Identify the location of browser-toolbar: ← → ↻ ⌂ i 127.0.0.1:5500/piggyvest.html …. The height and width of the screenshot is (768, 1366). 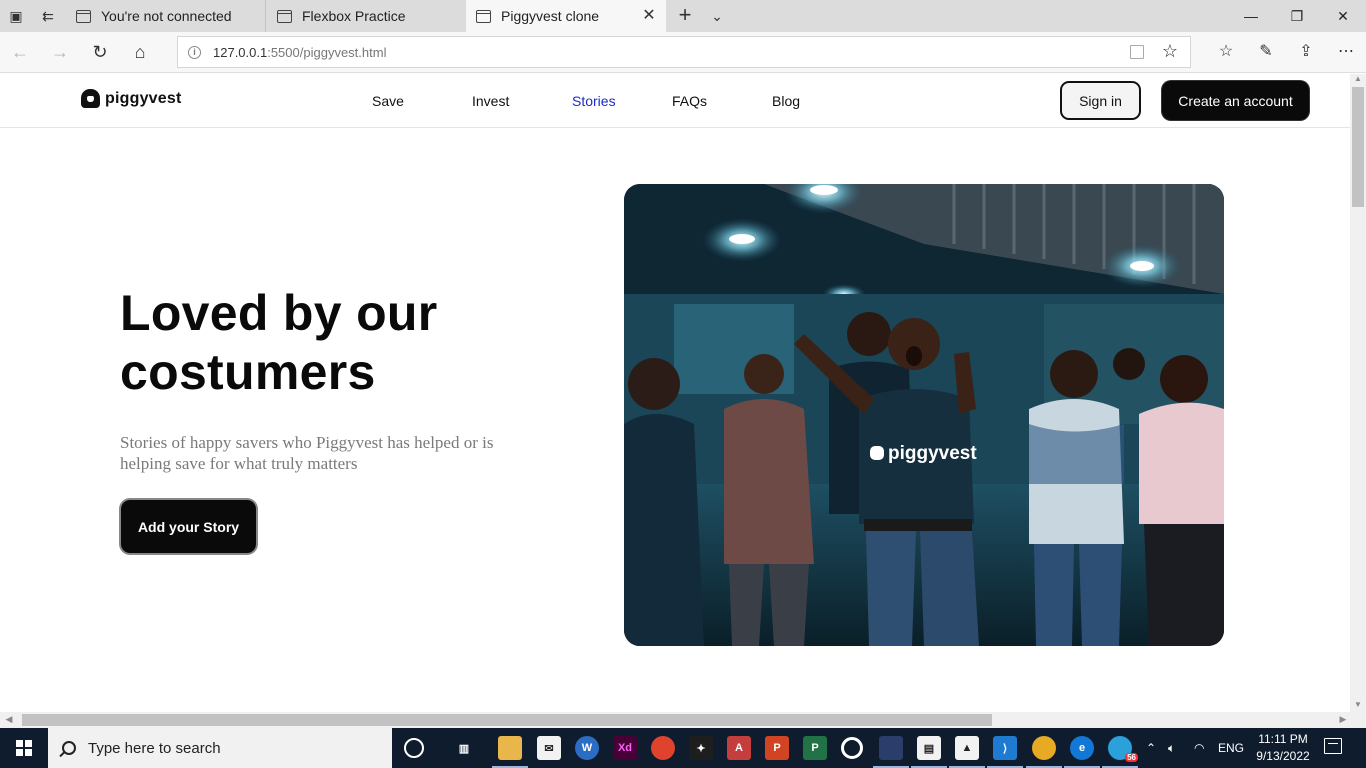
(683, 52).